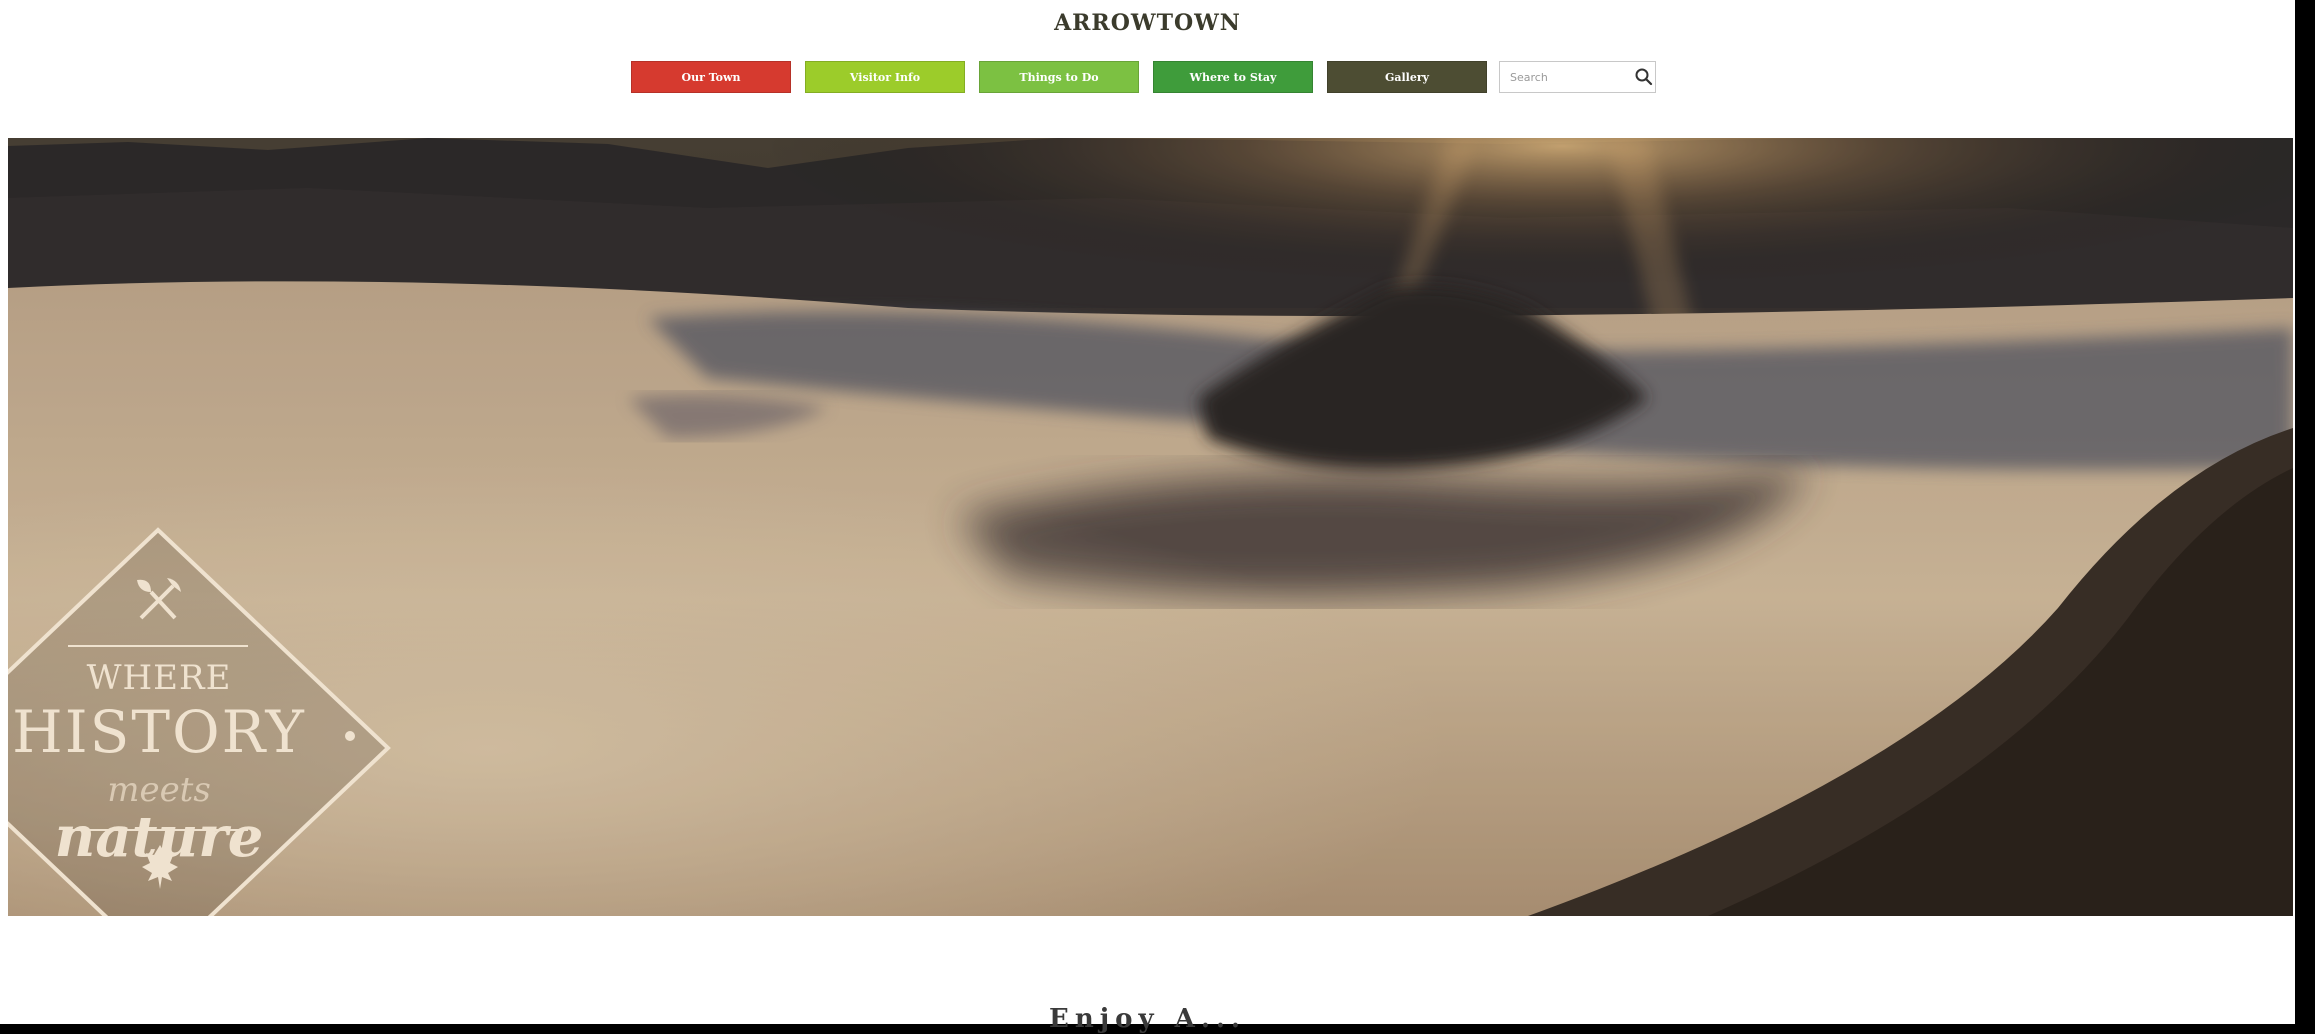 The height and width of the screenshot is (1034, 2315). I want to click on badge-where-text: WHERE, so click(159, 678).